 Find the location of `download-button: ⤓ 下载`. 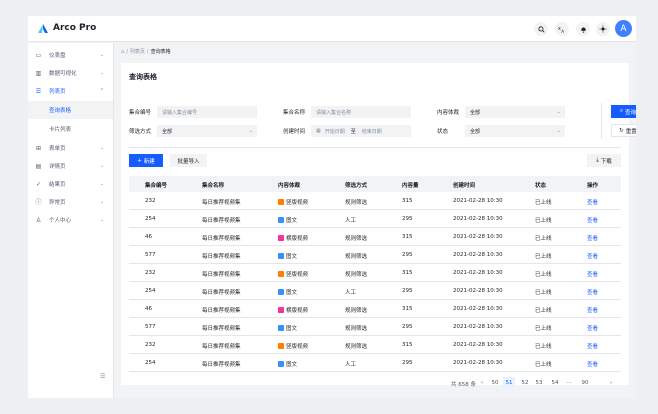

download-button: ⤓ 下载 is located at coordinates (604, 160).